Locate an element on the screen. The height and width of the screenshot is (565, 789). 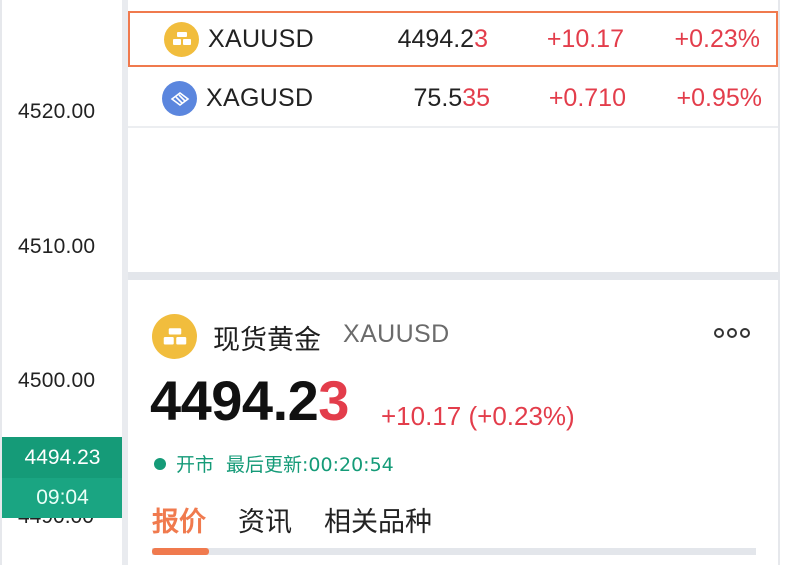
status-dot-icon is located at coordinates (160, 463).